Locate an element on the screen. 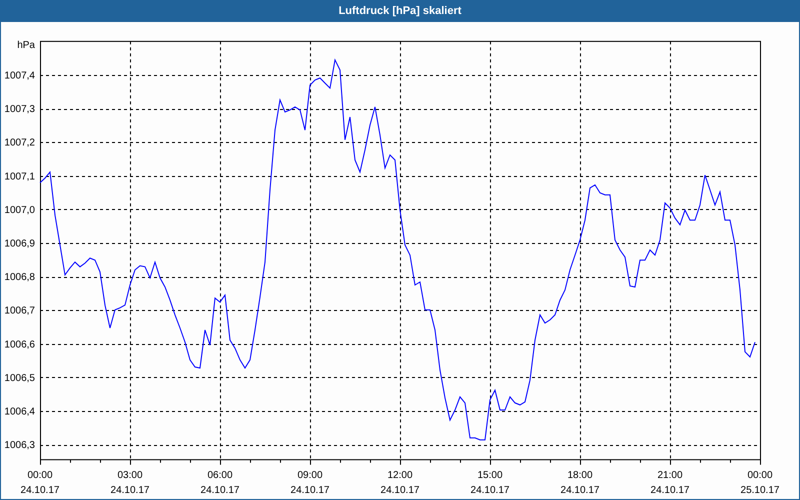 The height and width of the screenshot is (500, 800). axis-label: 21:00 24.10.17 is located at coordinates (670, 483).